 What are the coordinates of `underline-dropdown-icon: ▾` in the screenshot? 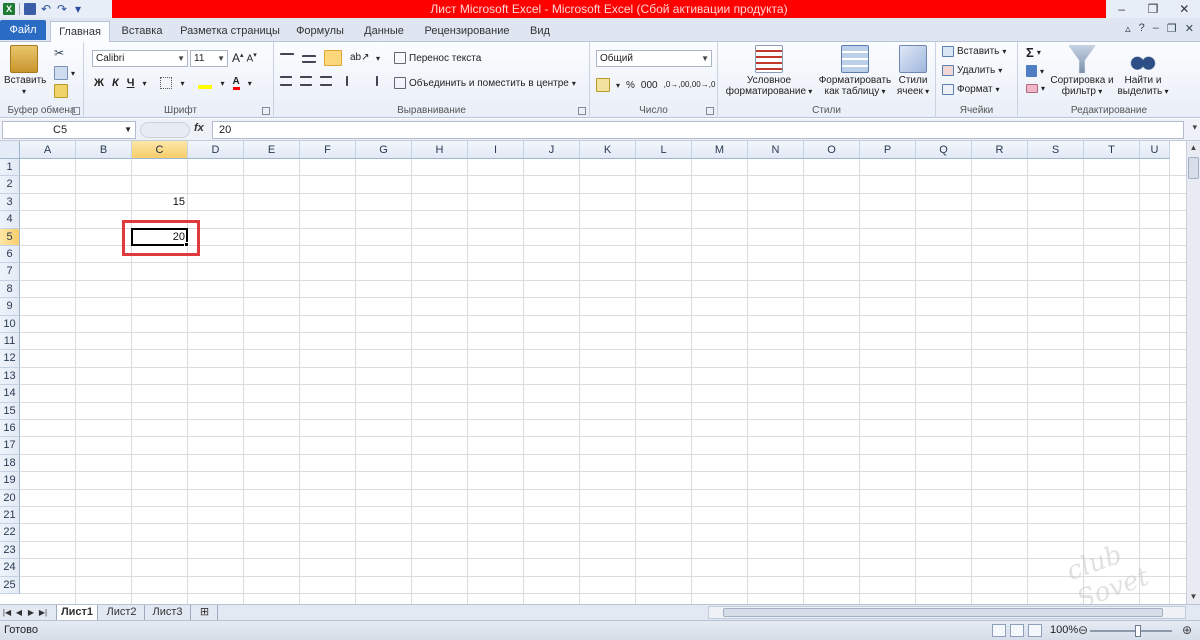 It's located at (144, 83).